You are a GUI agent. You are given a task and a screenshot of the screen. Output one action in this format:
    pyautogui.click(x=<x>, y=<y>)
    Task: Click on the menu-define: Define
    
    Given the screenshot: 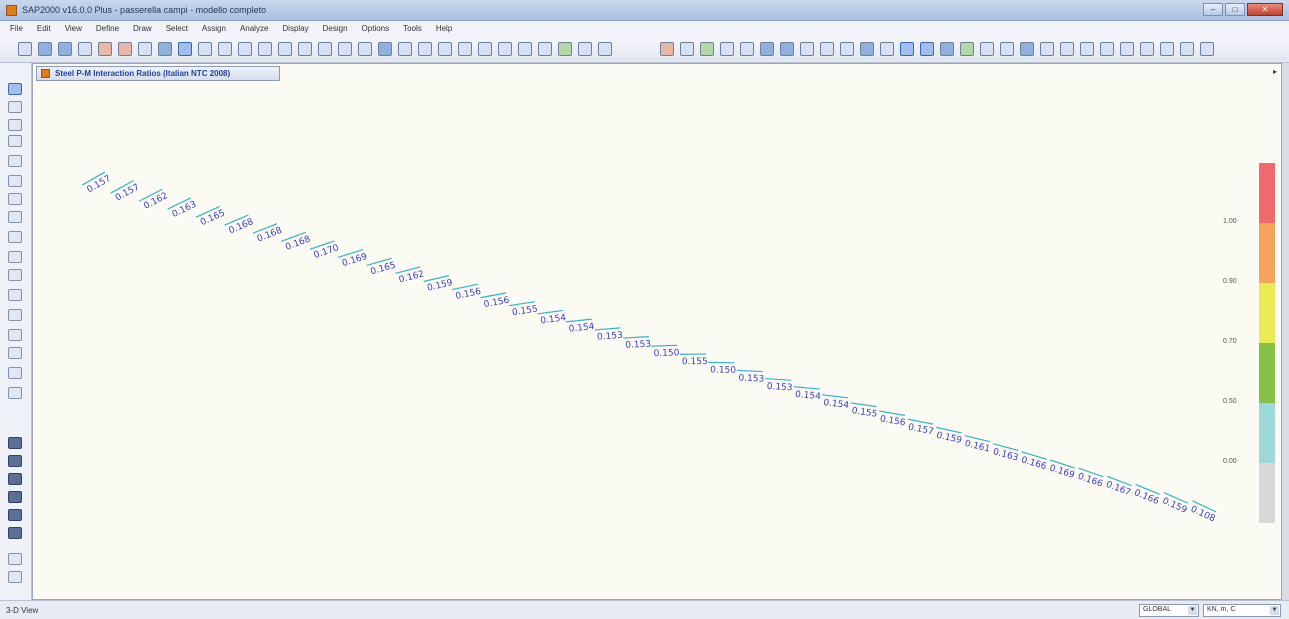 What is the action you would take?
    pyautogui.click(x=107, y=28)
    